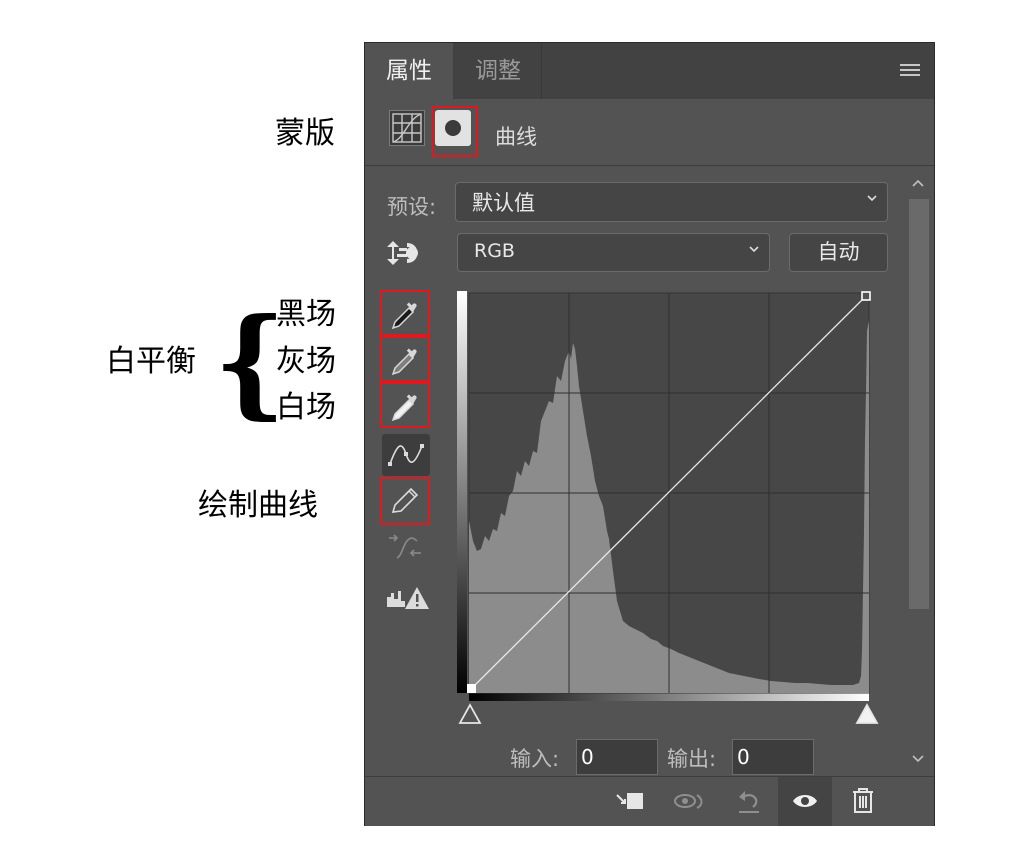  Describe the element at coordinates (918, 184) in the screenshot. I see `scroll-up-icon` at that location.